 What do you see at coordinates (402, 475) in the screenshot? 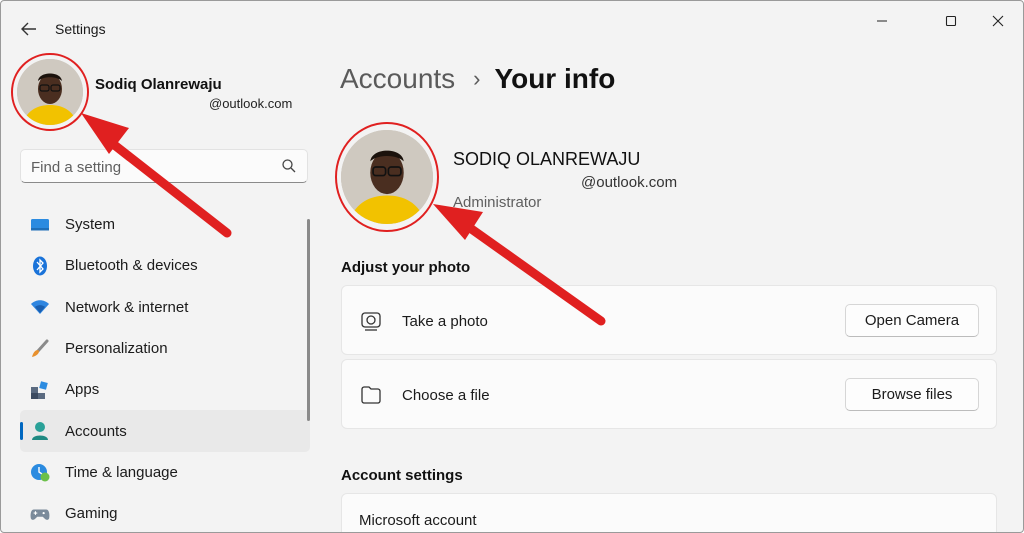
I see `account-settings-heading: Account settings` at bounding box center [402, 475].